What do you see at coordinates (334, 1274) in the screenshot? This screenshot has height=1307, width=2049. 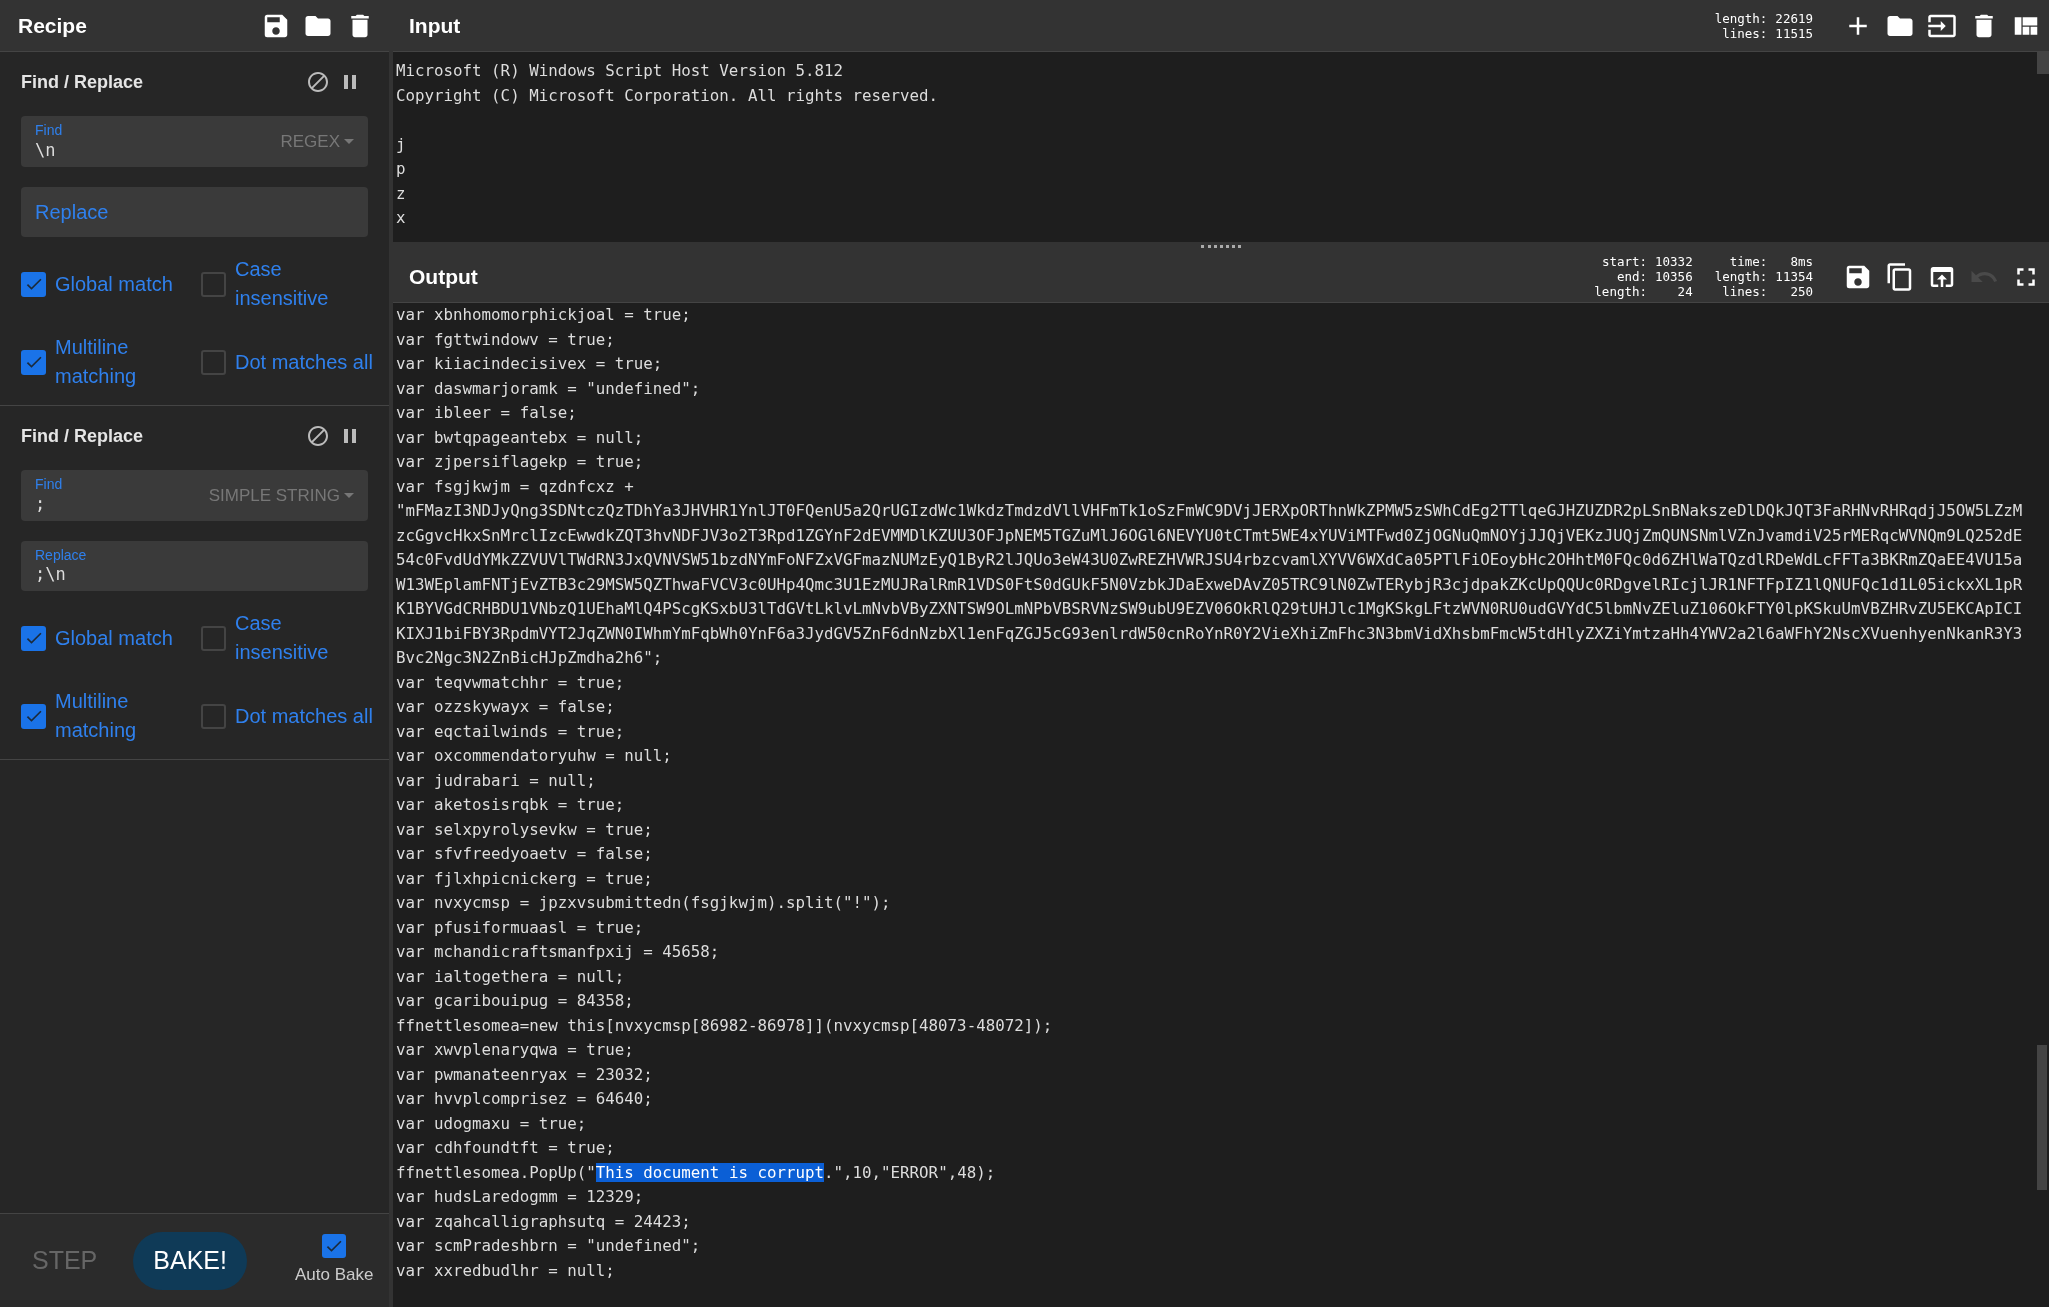 I see `auto-bake-label: Auto Bake` at bounding box center [334, 1274].